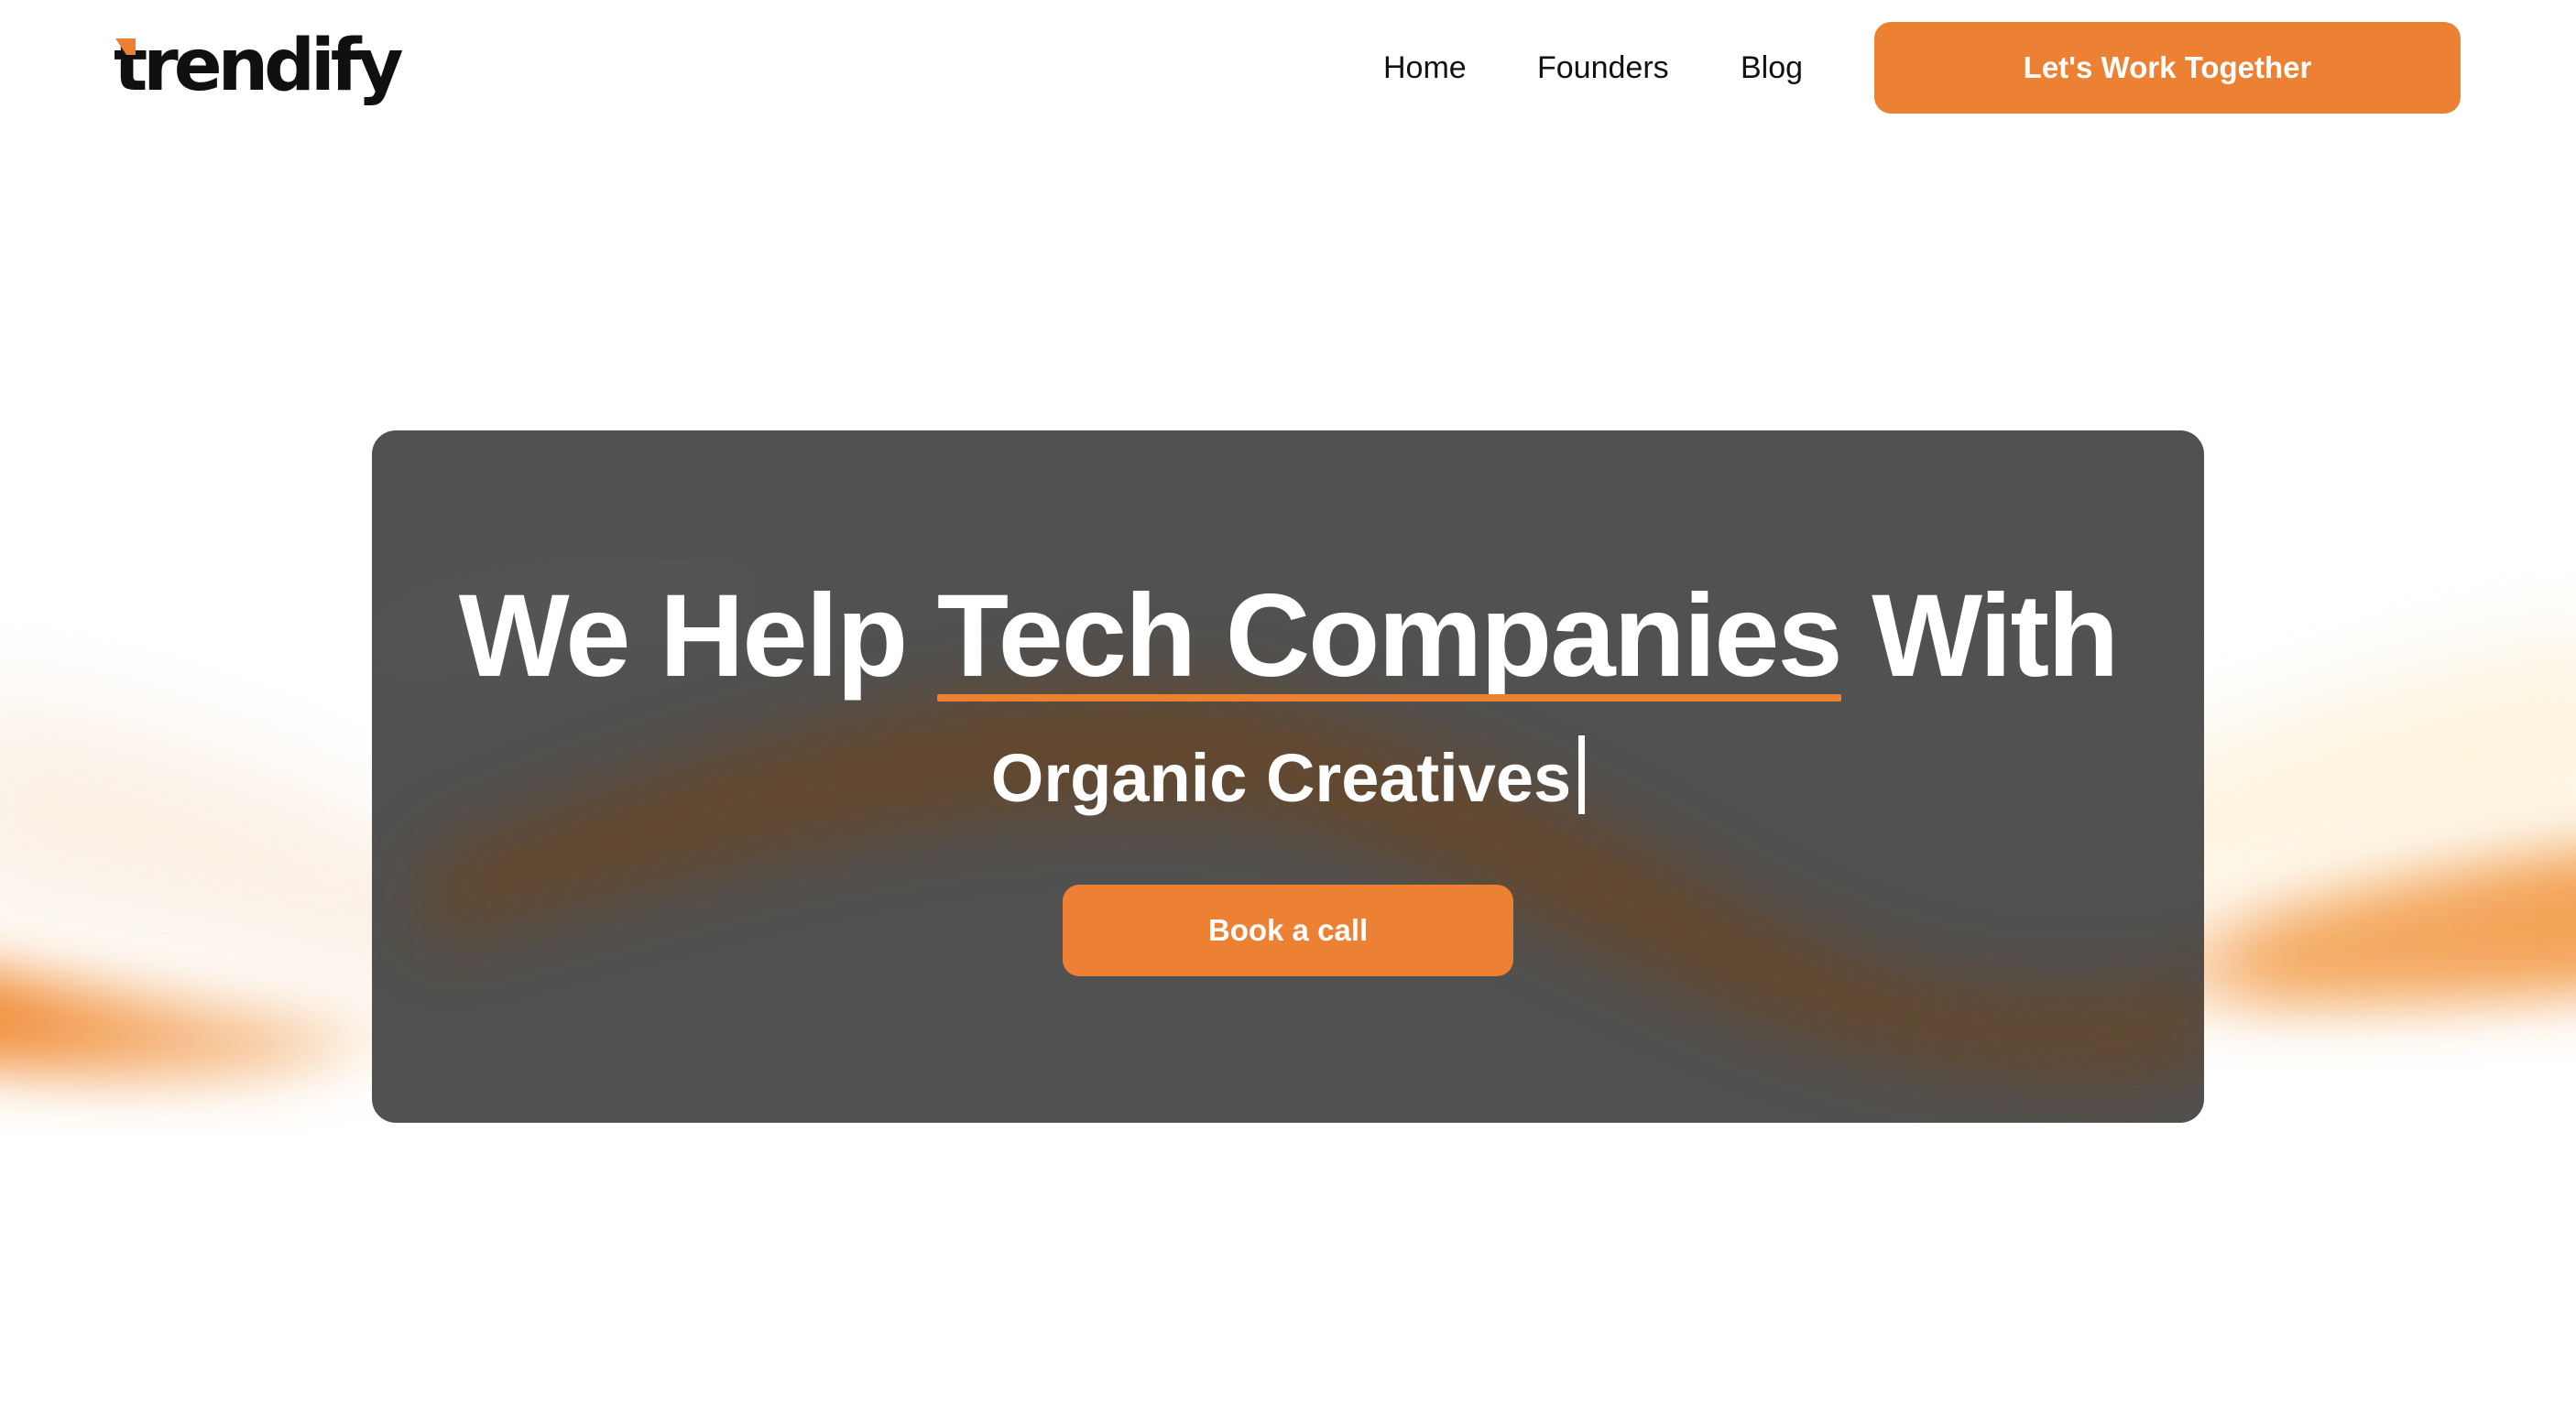  What do you see at coordinates (2168, 68) in the screenshot?
I see `lets-work-together-button: Let's Work Together` at bounding box center [2168, 68].